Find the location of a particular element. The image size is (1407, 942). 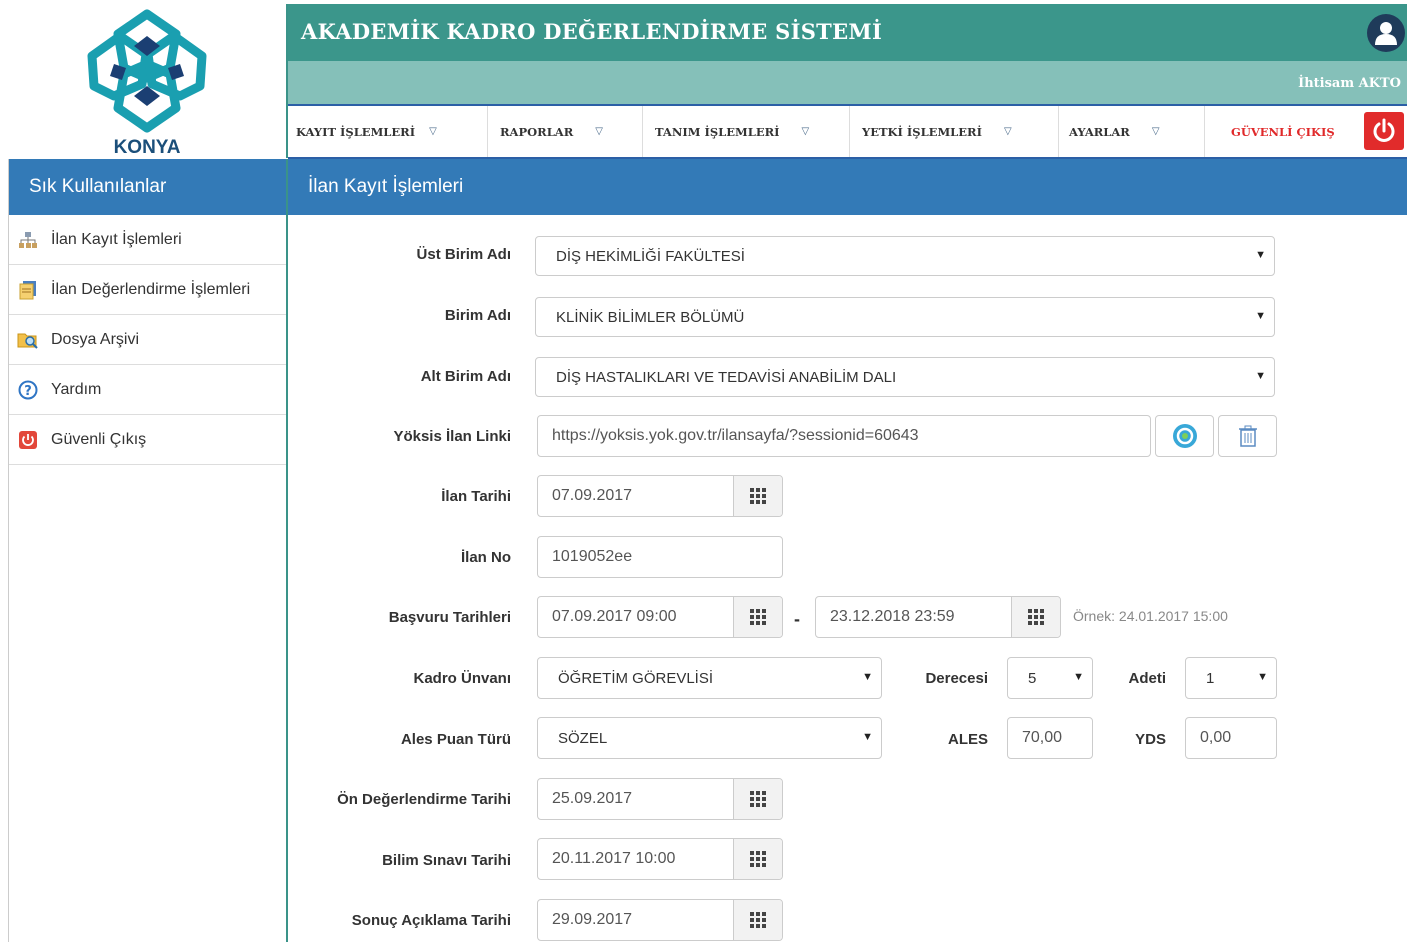

nav-ayarlar: AYARLAR ▽ is located at coordinates (1132, 131).